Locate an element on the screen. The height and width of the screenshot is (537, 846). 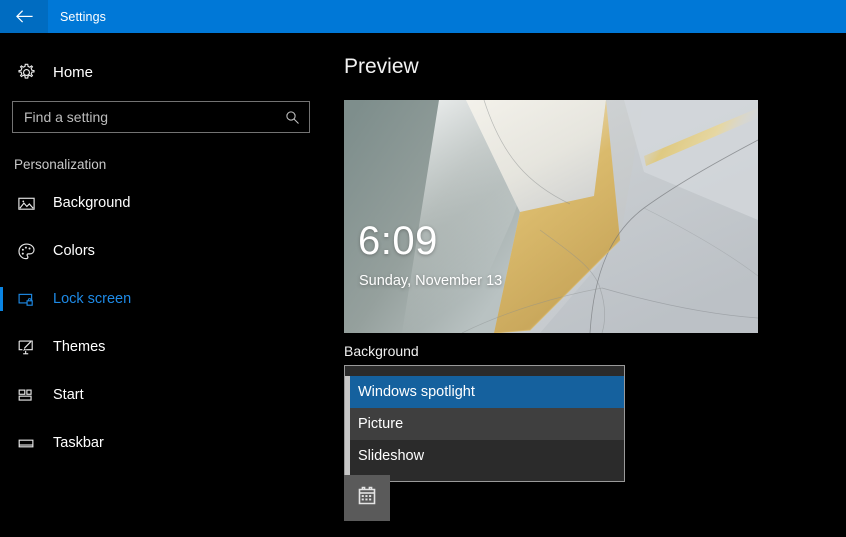
background-field-label: Background is located at coordinates (381, 351).